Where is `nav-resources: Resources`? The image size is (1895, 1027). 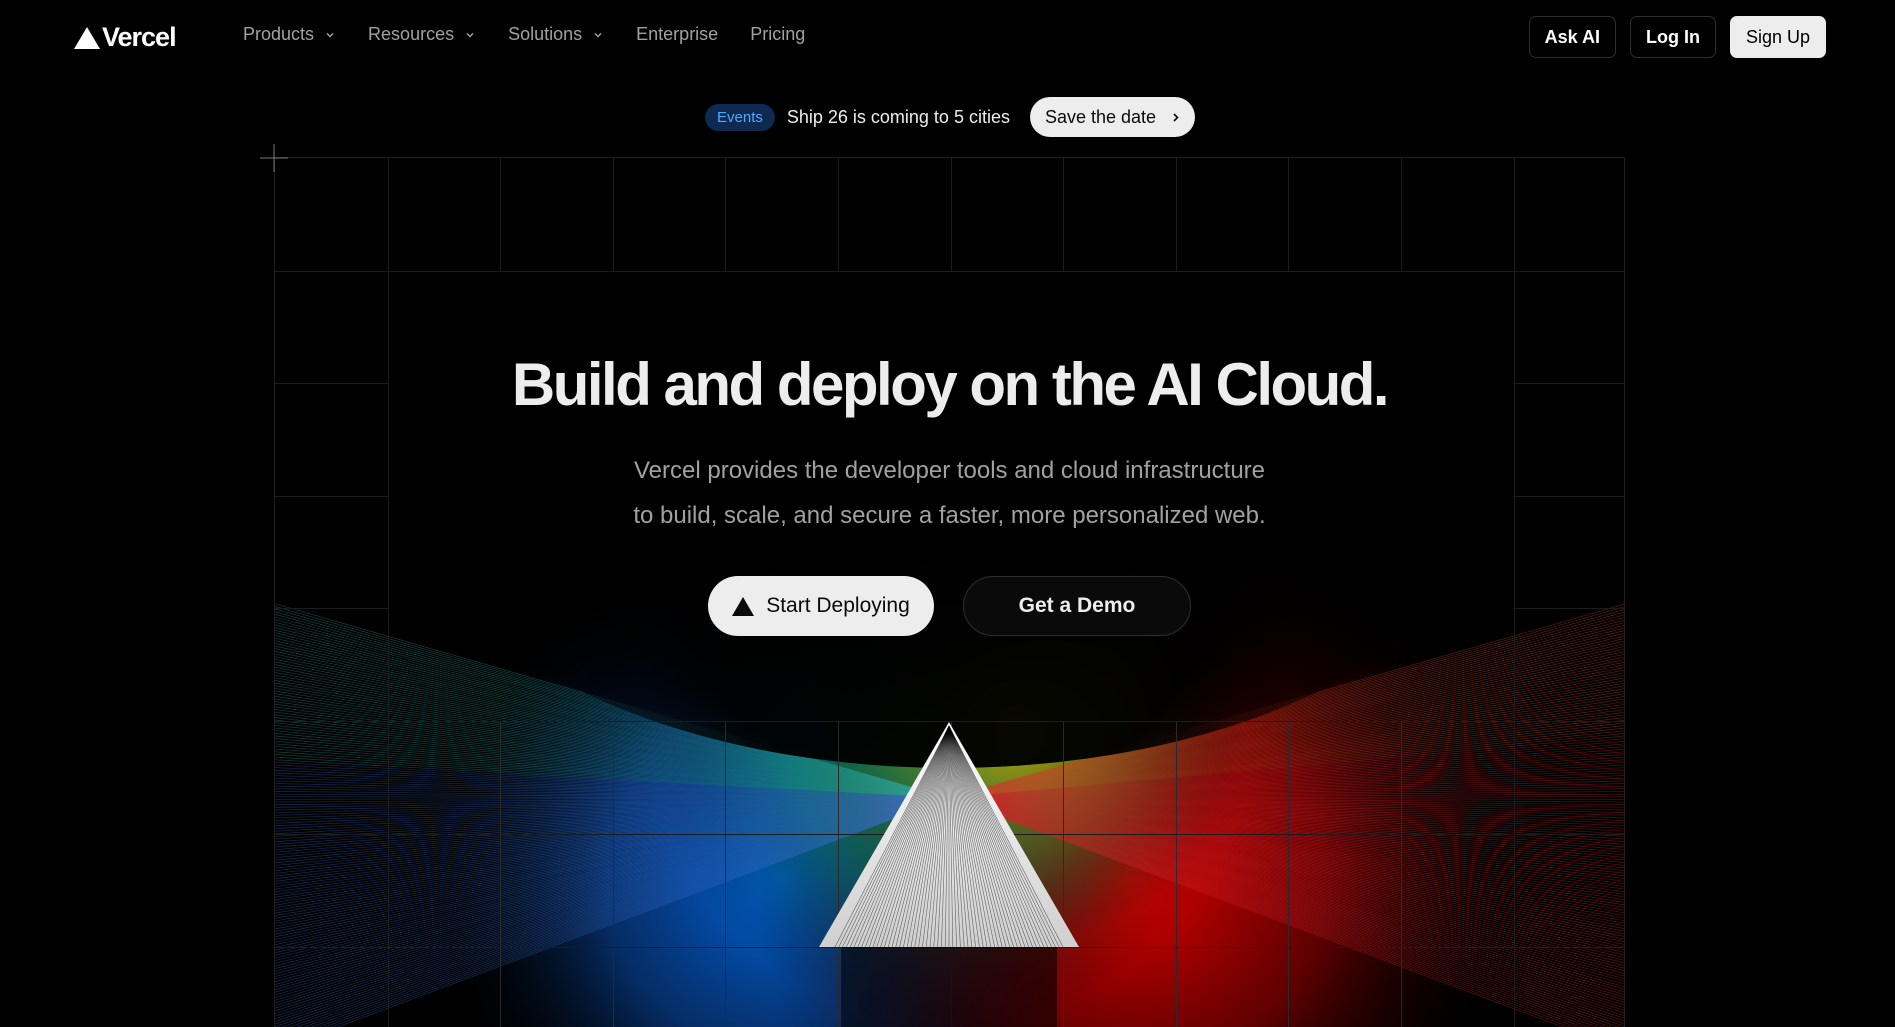
nav-resources: Resources is located at coordinates (422, 34).